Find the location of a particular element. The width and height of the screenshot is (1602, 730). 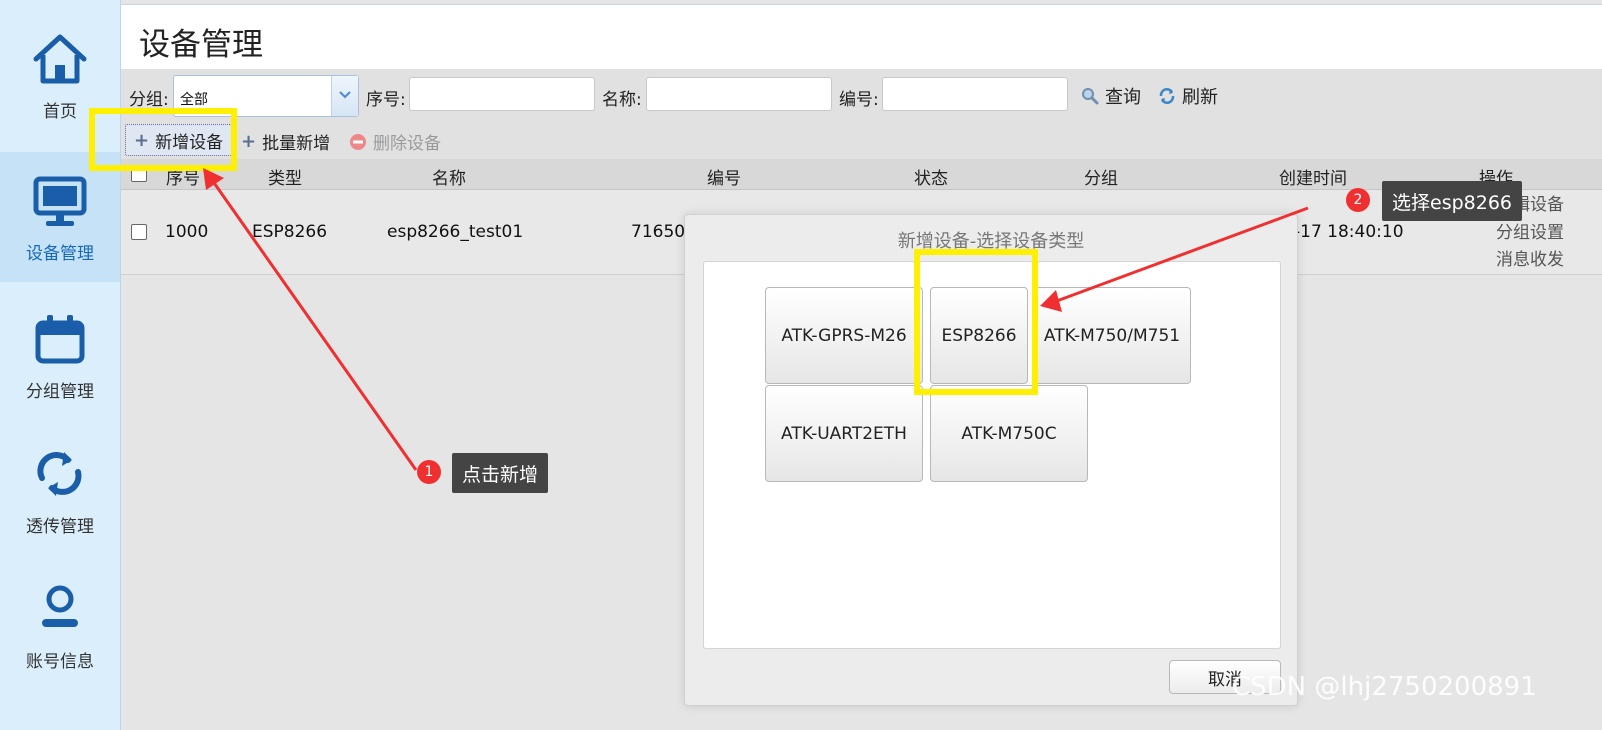

search-bar: 分组: 全部 序号: 名称: 编号: 查询 刷新 is located at coordinates (861, 95).